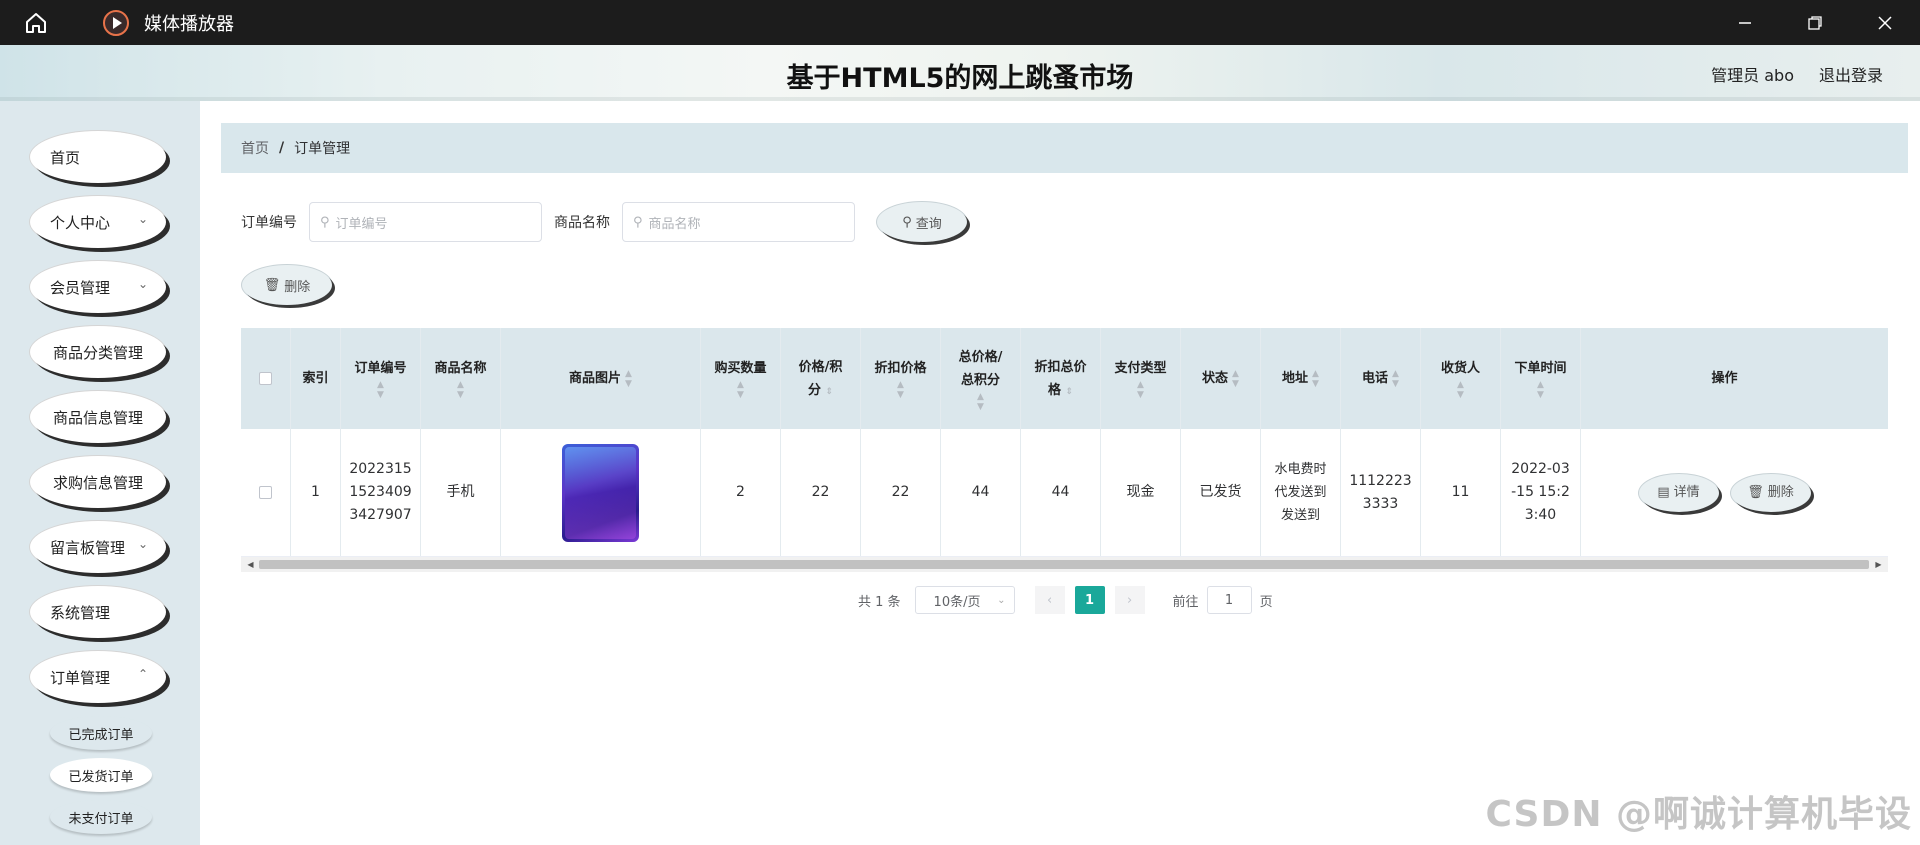 The image size is (1920, 845). I want to click on search-form: 订单编号 ⚲ 订单编号 商品名称 ⚲ 商品名称 ⚲ 查询, so click(604, 222).